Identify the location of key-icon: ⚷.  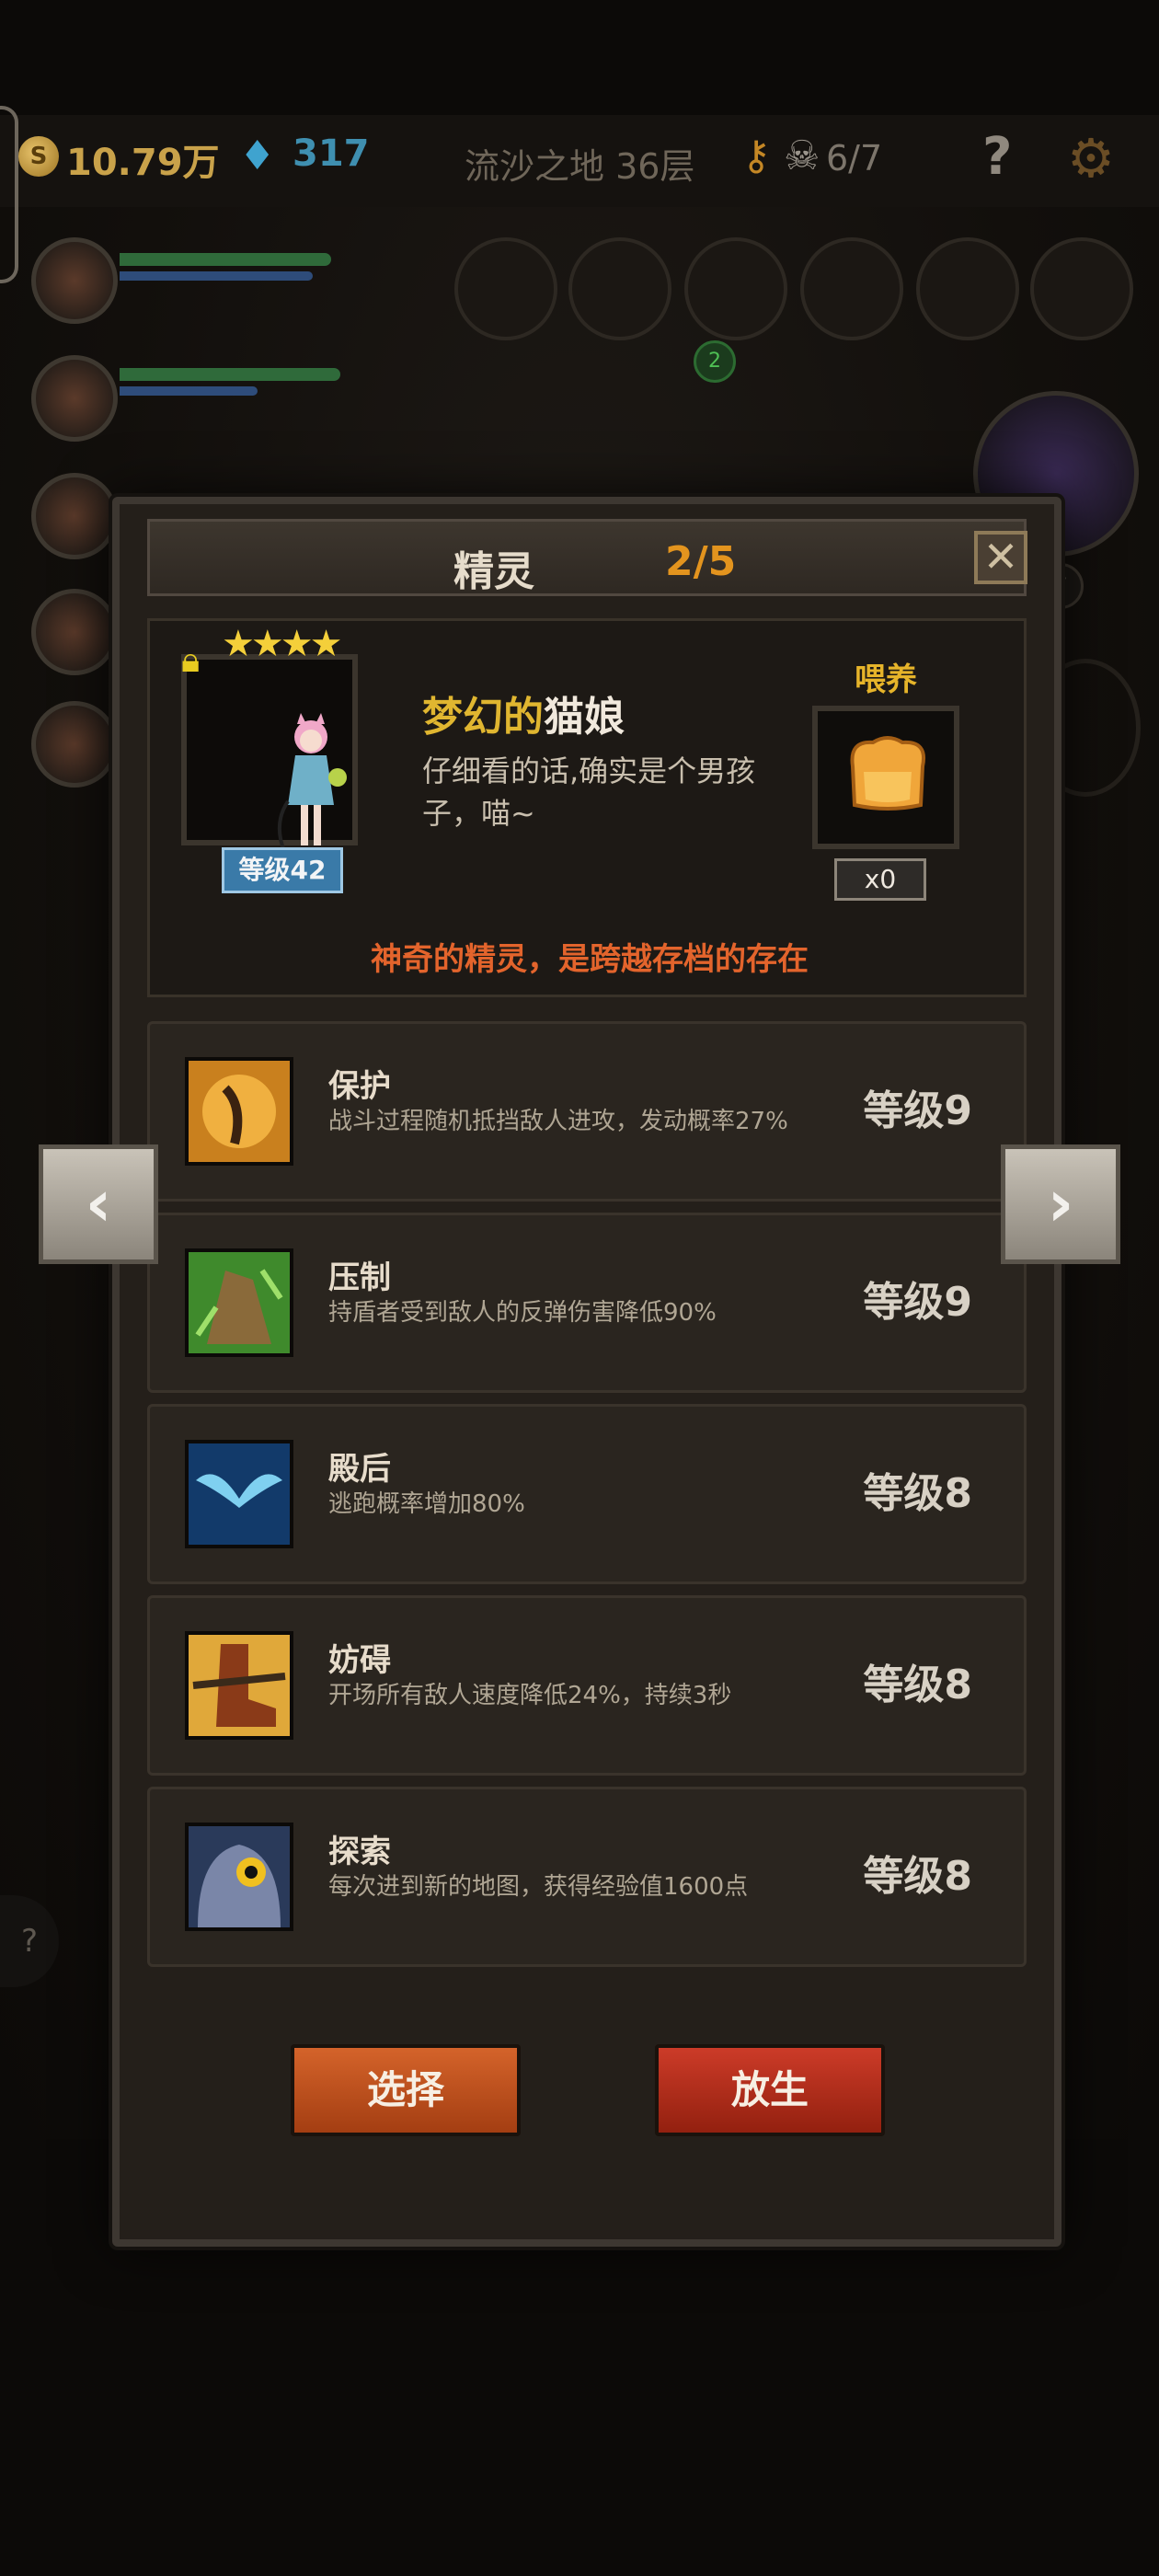
(756, 155).